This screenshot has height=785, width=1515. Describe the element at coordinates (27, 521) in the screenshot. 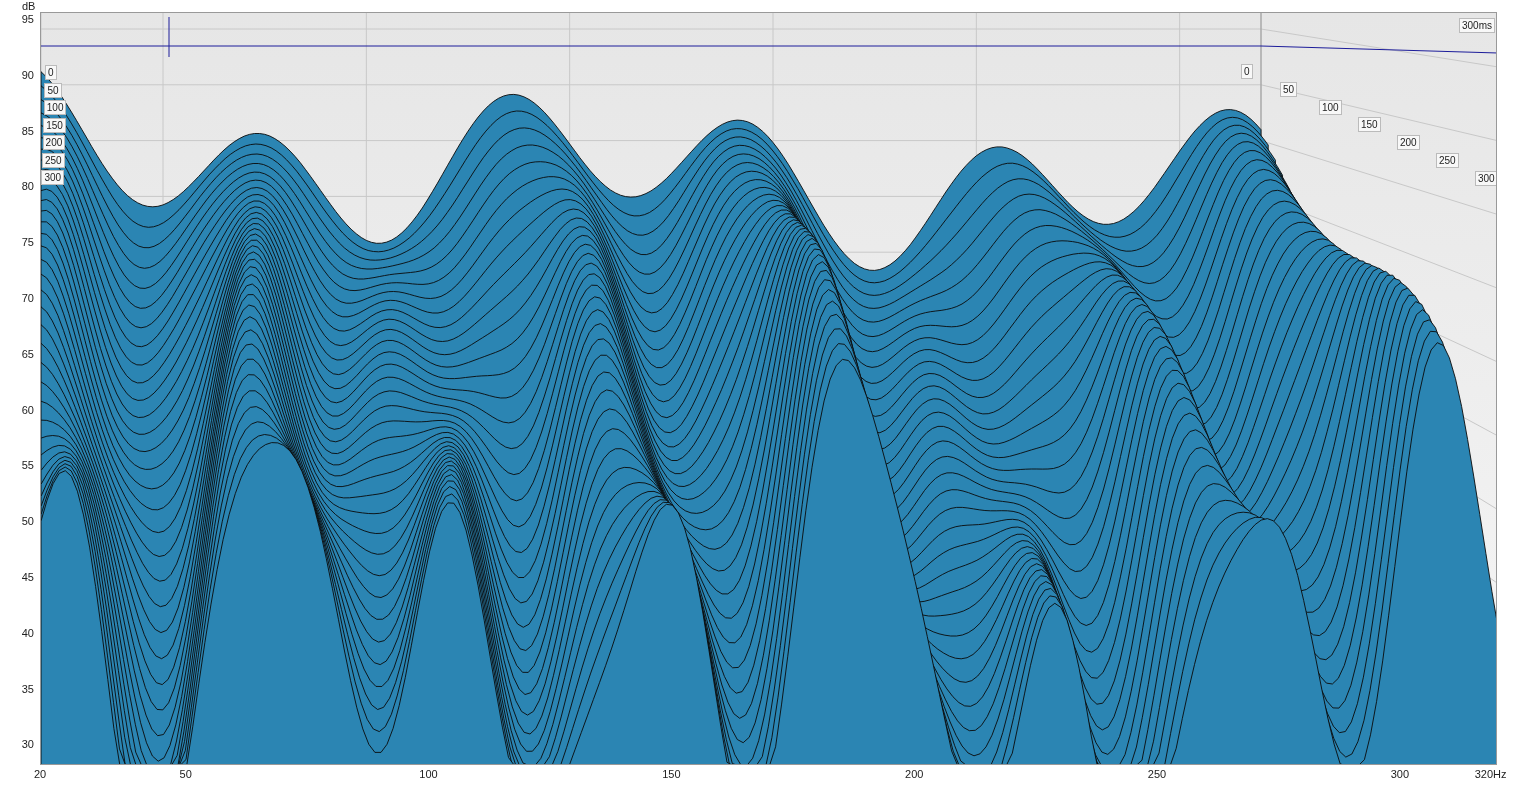

I see `y-tick-label: 50` at that location.